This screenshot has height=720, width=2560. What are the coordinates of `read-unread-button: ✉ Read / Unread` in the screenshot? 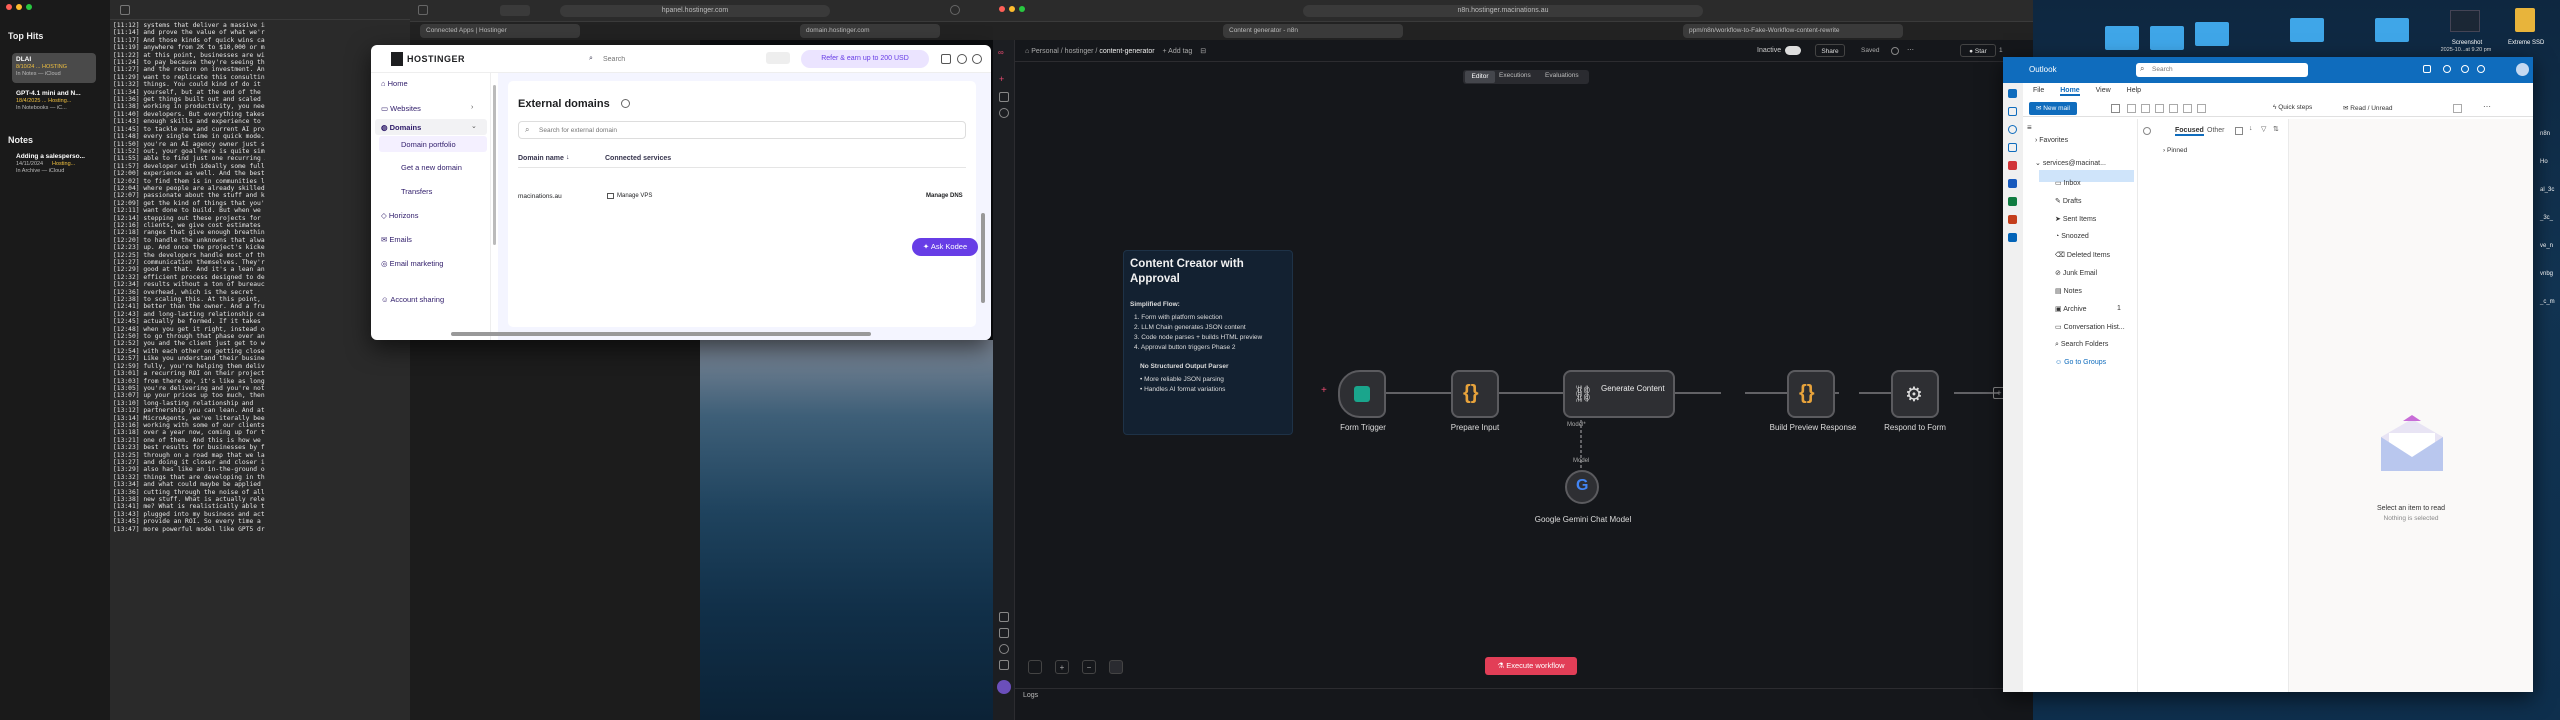 It's located at (2368, 108).